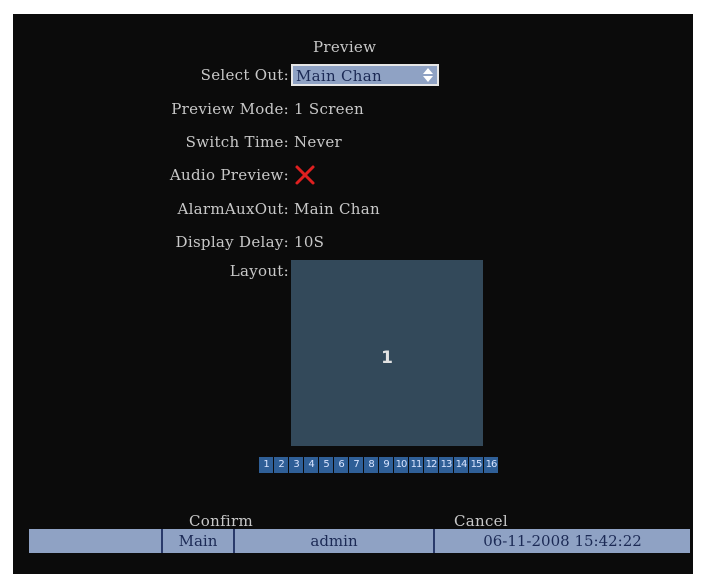  Describe the element at coordinates (230, 109) in the screenshot. I see `preview-mode-label: Preview Mode:` at that location.